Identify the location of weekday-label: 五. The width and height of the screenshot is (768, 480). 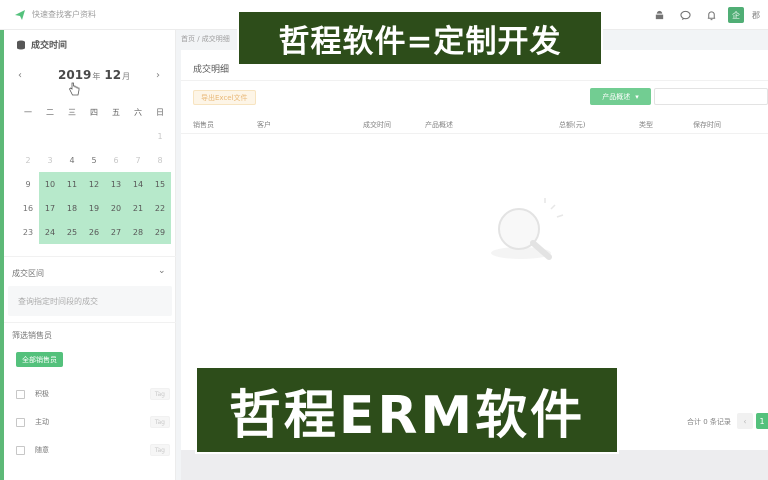
(116, 112).